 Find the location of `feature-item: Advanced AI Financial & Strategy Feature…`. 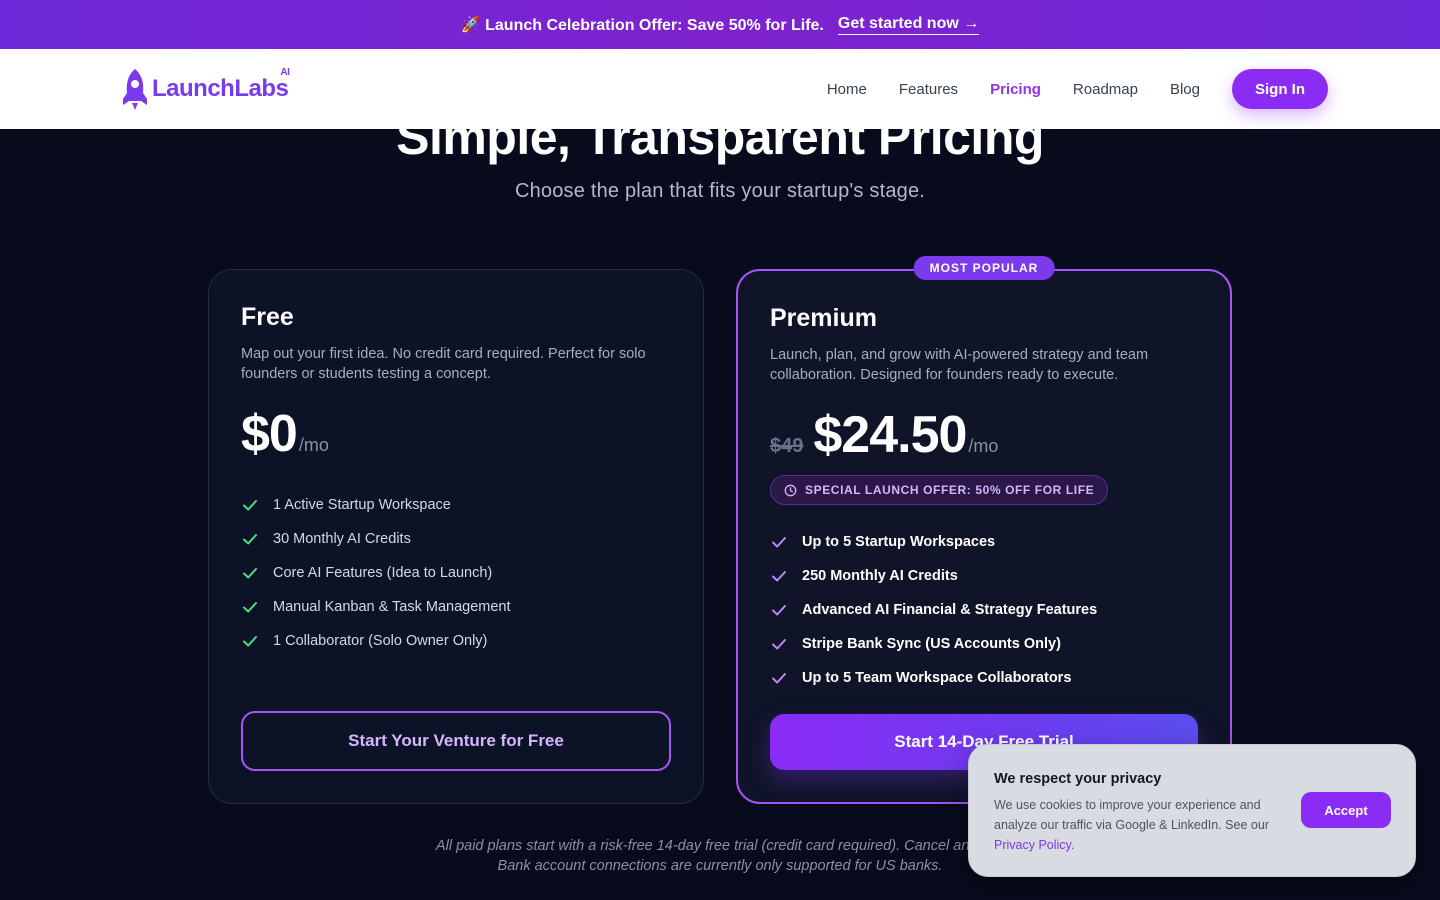

feature-item: Advanced AI Financial & Strategy Feature… is located at coordinates (984, 610).